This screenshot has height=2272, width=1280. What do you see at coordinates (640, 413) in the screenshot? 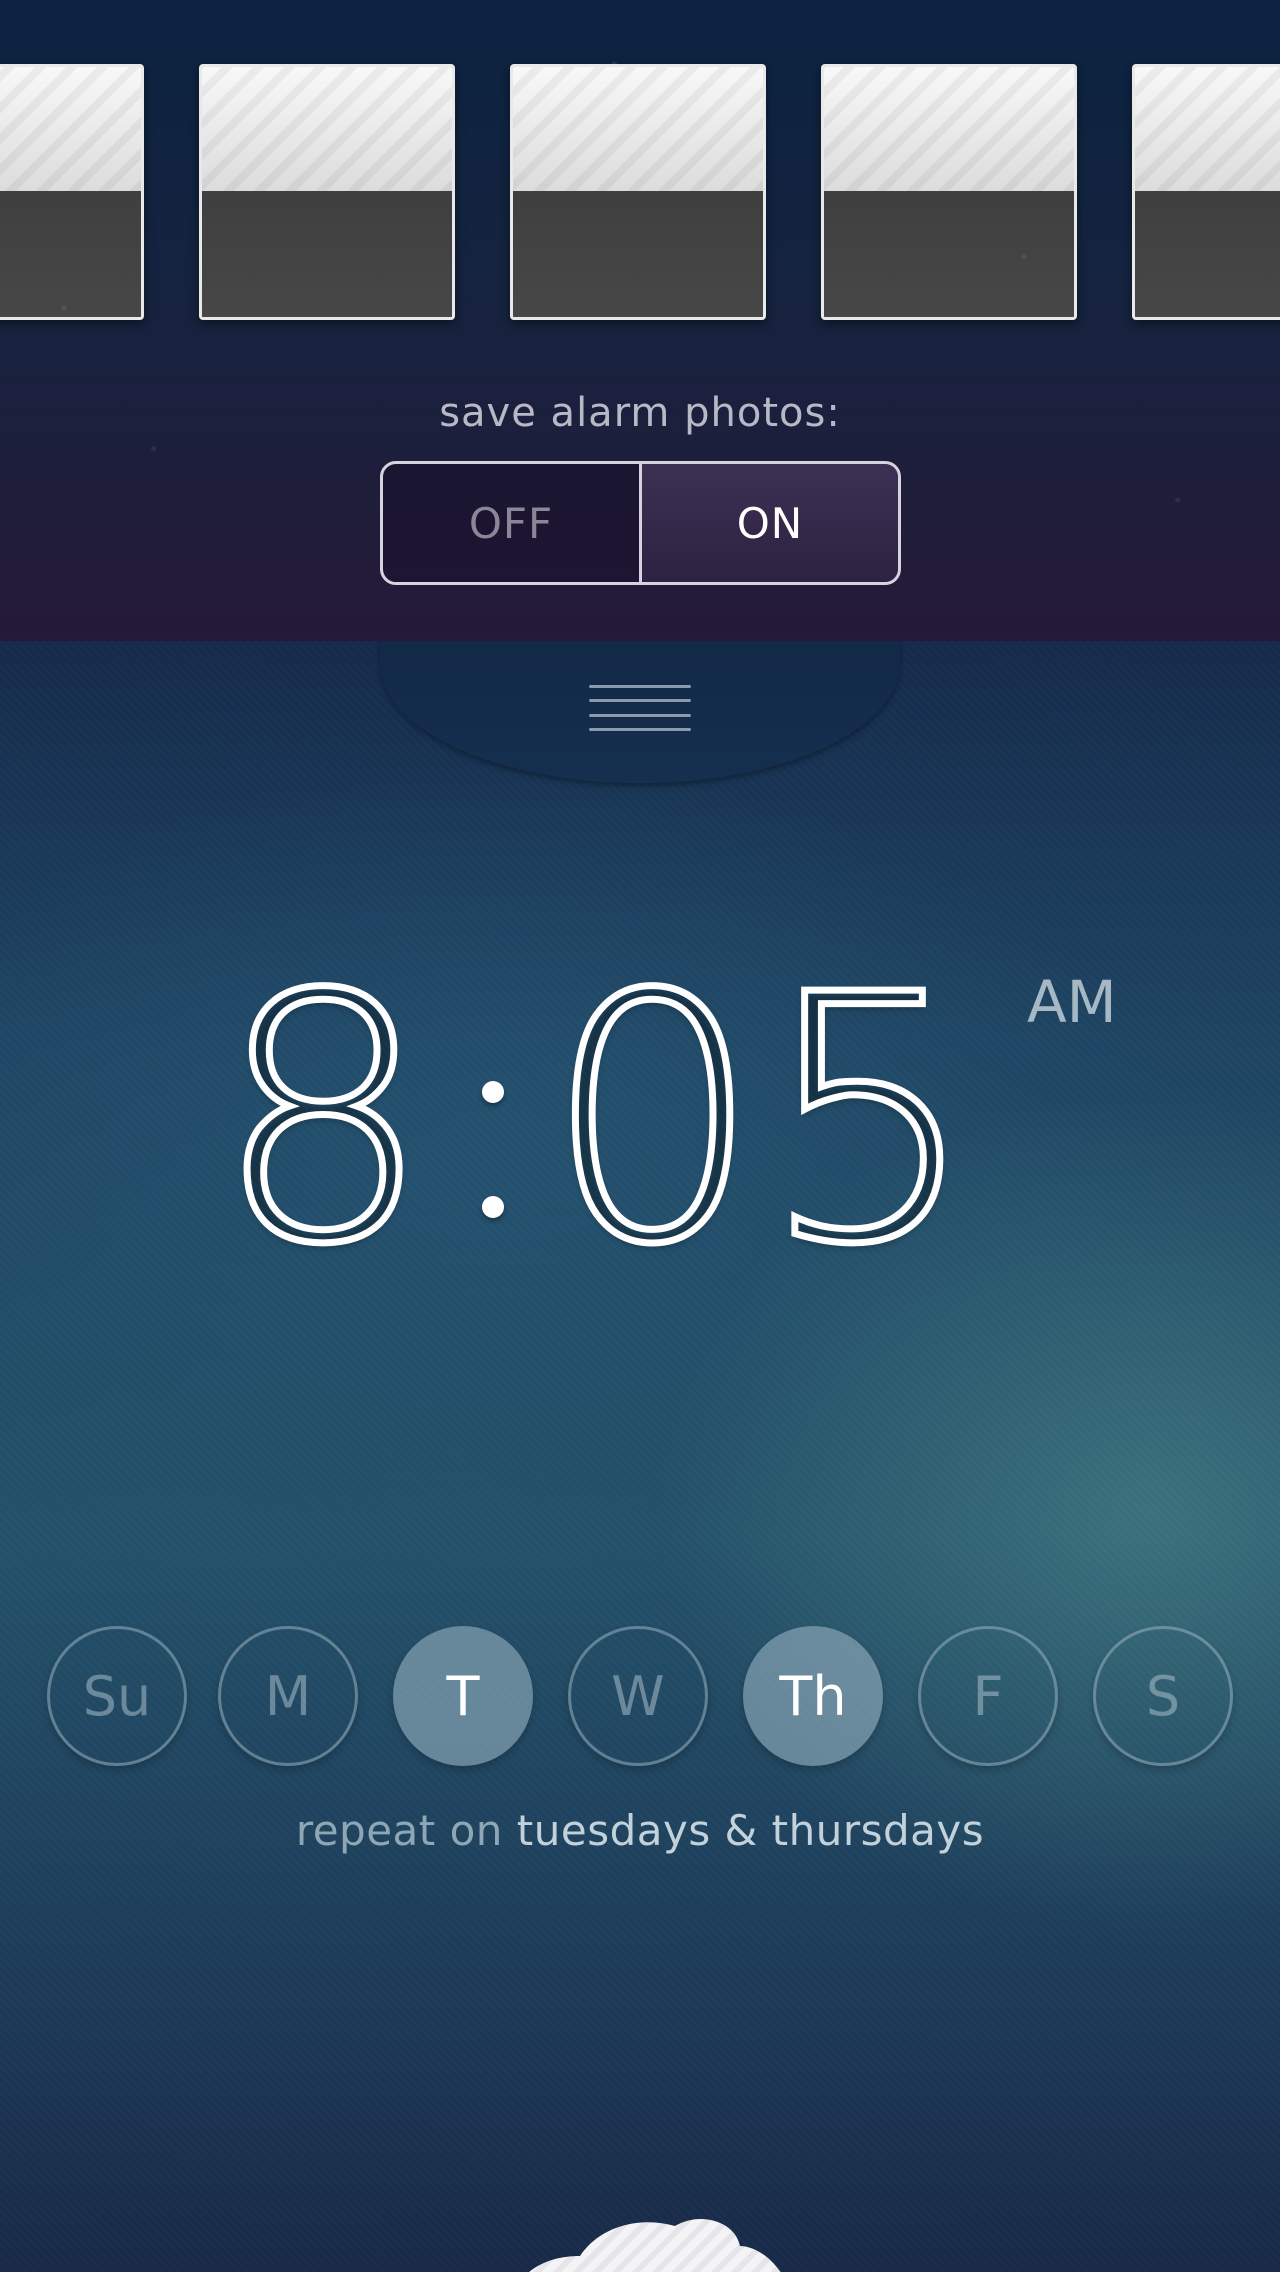
I see `save-photos-label: save alarm photos:` at bounding box center [640, 413].